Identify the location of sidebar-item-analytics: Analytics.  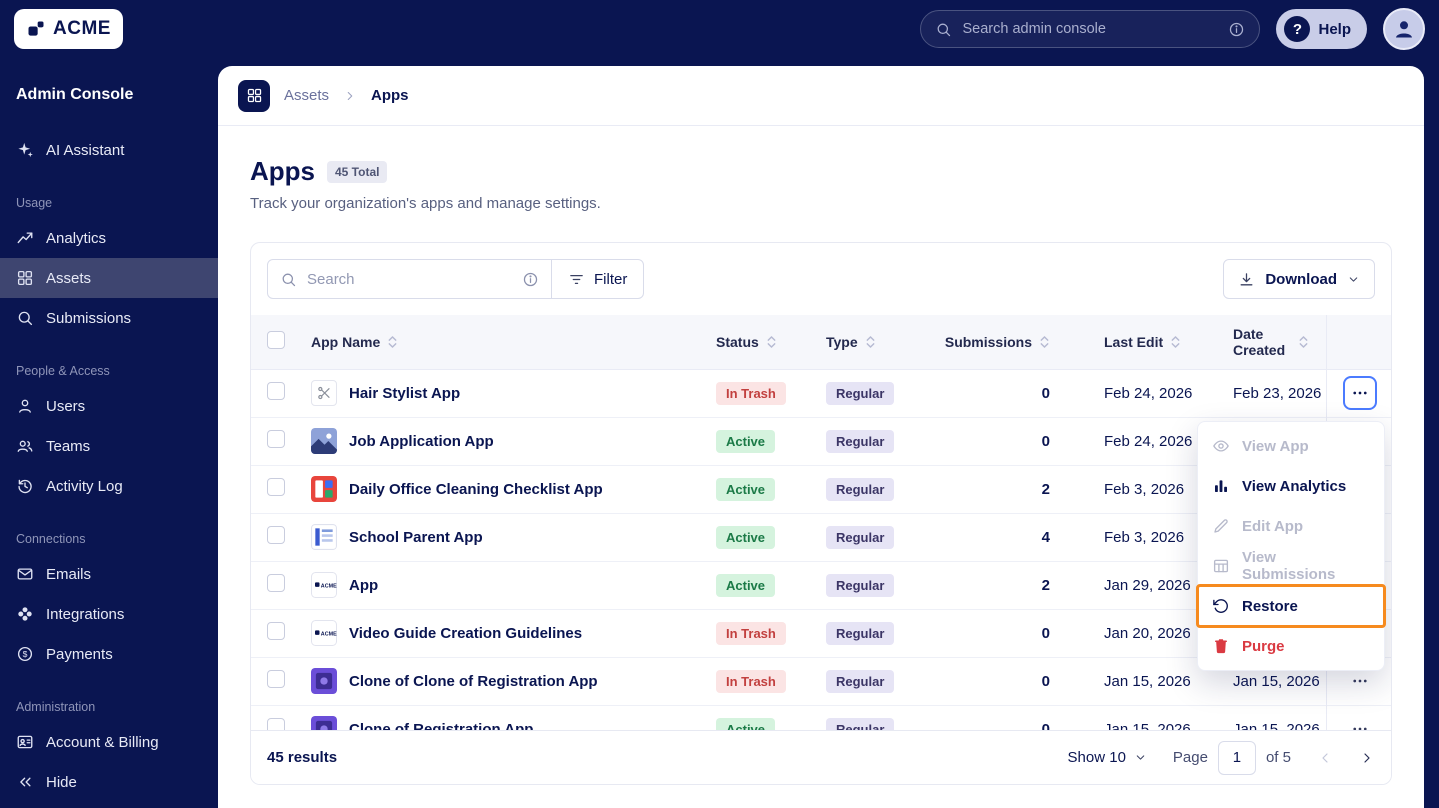
(109, 238).